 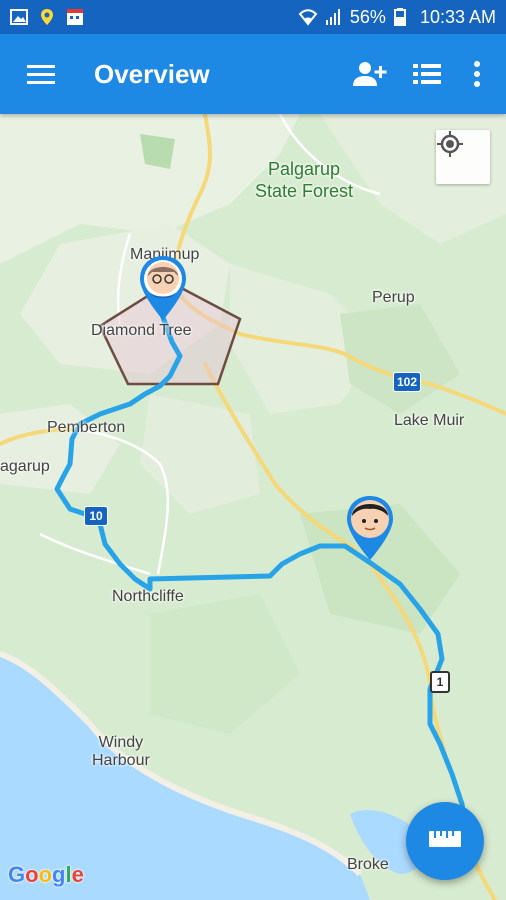 What do you see at coordinates (429, 420) in the screenshot?
I see `place-lake-muir: Lake Muir` at bounding box center [429, 420].